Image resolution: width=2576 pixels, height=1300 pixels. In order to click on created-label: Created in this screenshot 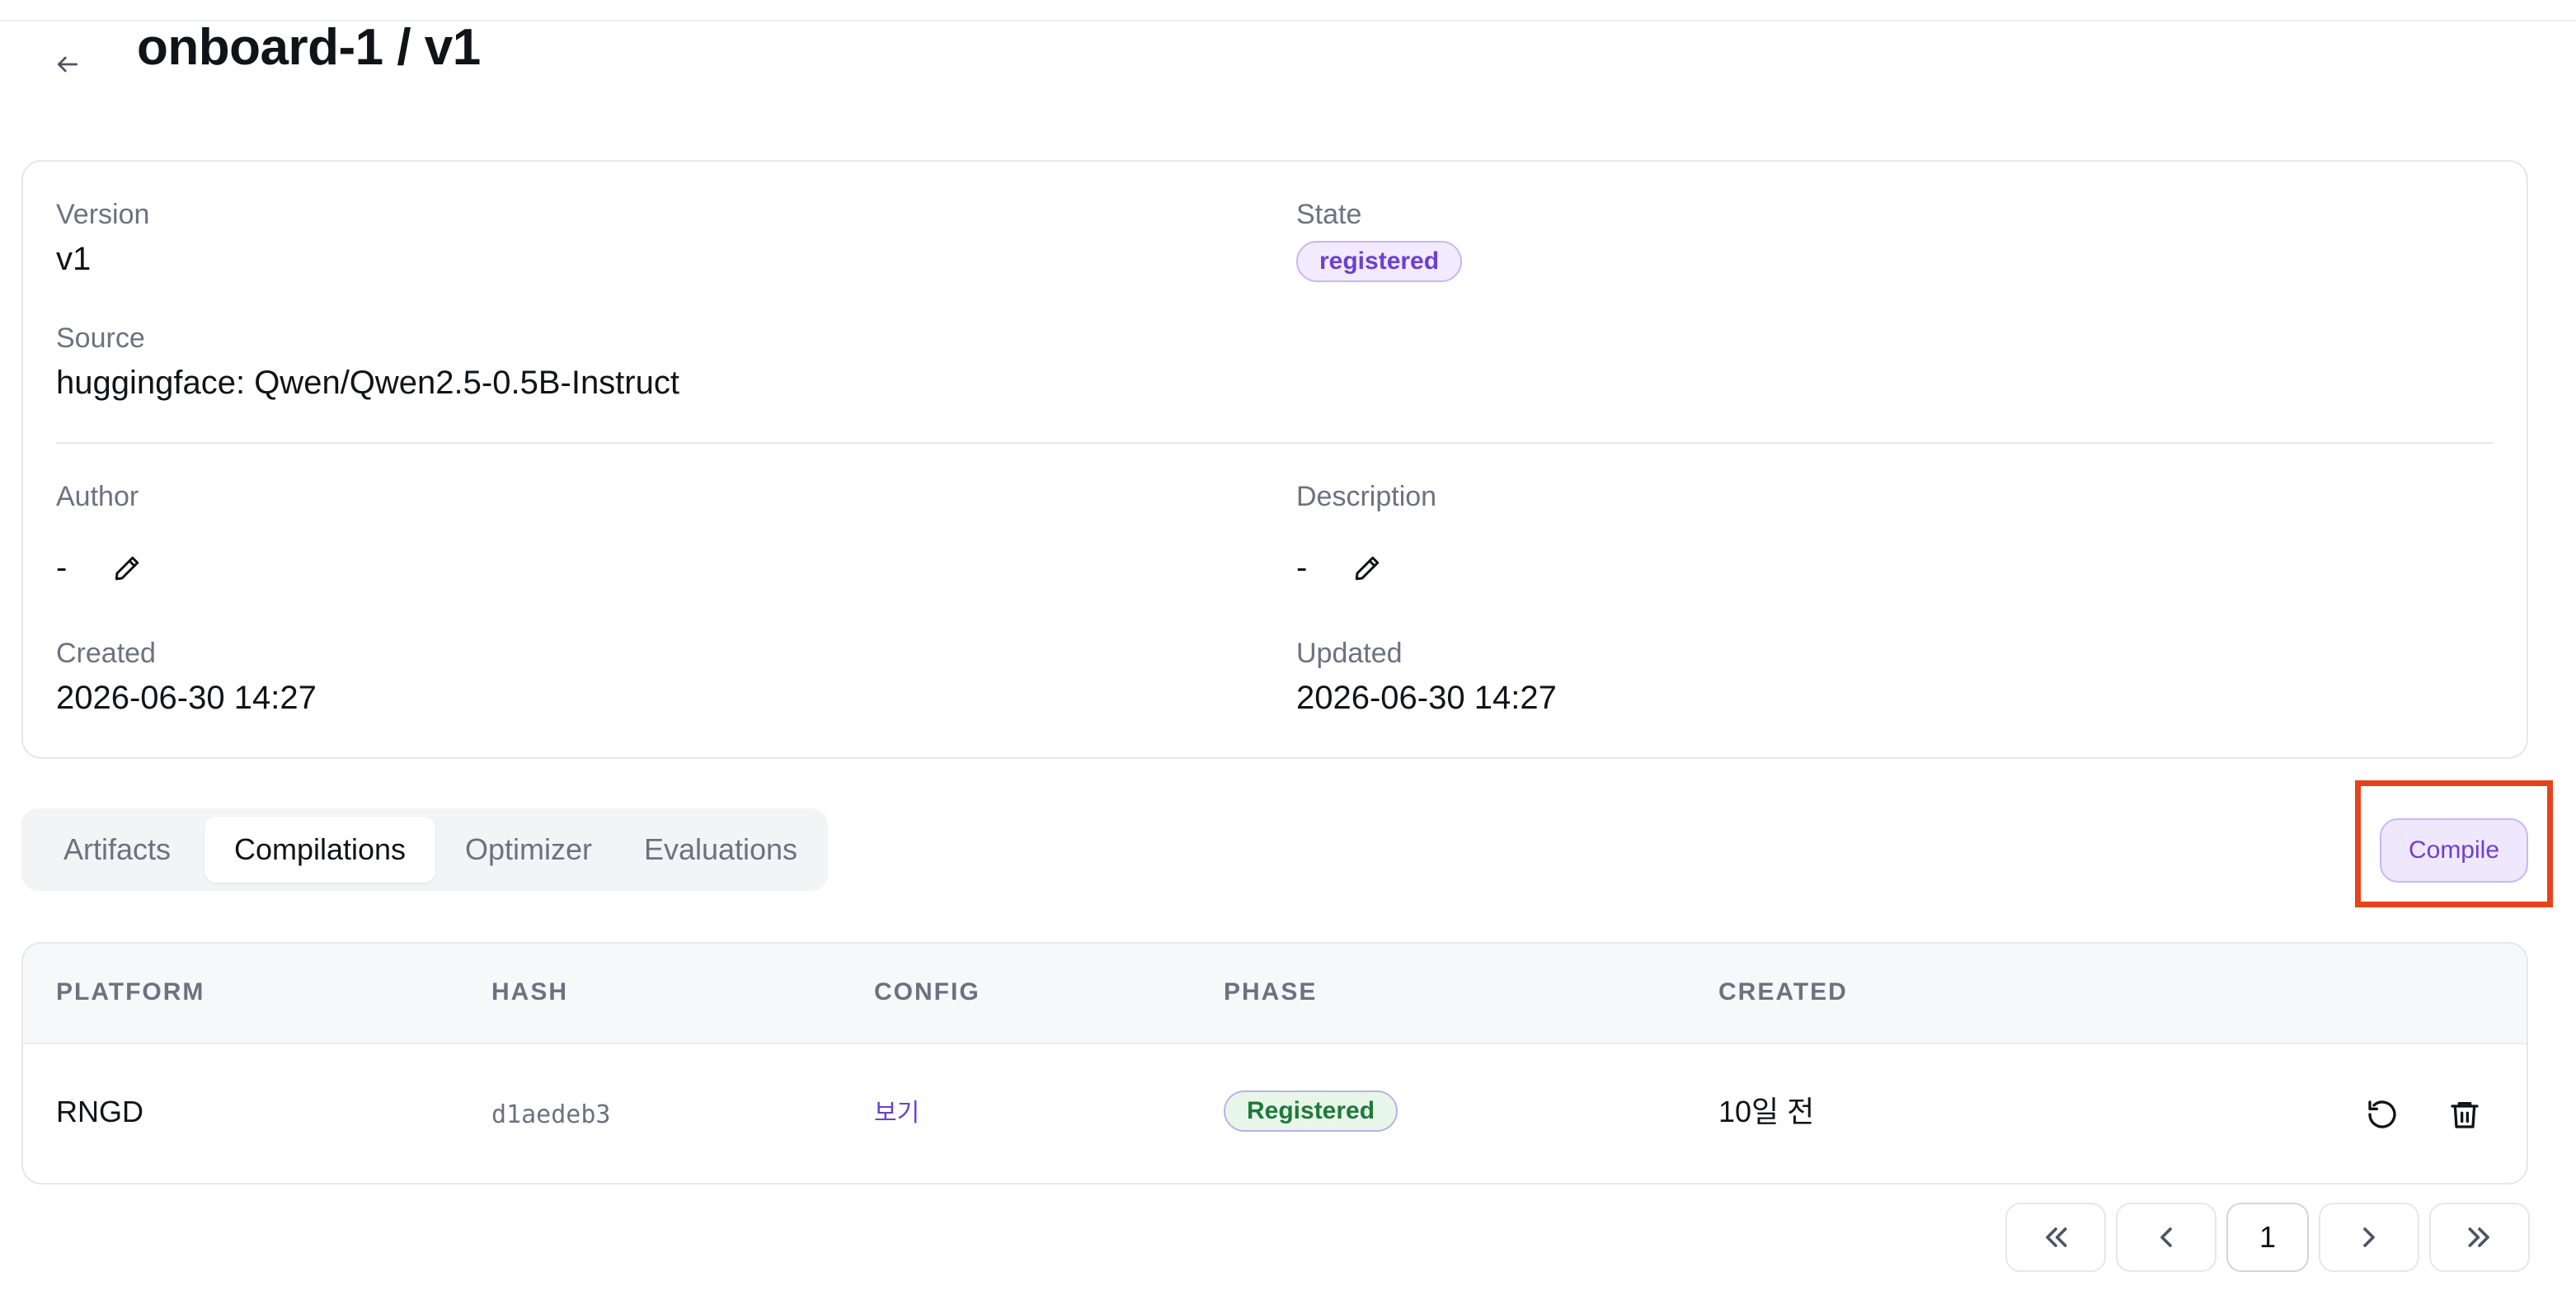, I will do `click(106, 653)`.